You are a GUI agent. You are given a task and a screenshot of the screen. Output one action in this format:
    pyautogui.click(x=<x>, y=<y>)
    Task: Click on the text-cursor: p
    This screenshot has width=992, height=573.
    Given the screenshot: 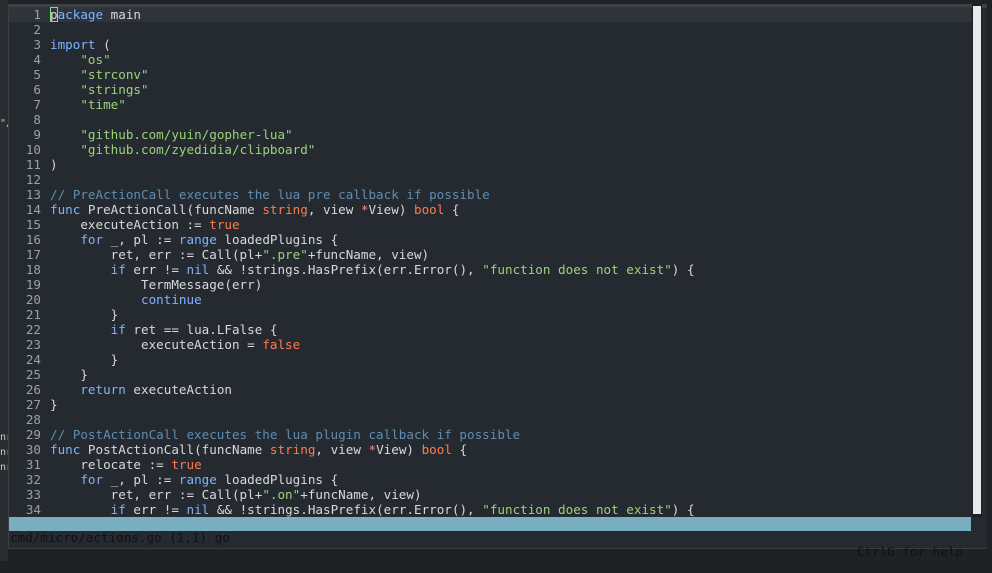 What is the action you would take?
    pyautogui.click(x=54, y=14)
    